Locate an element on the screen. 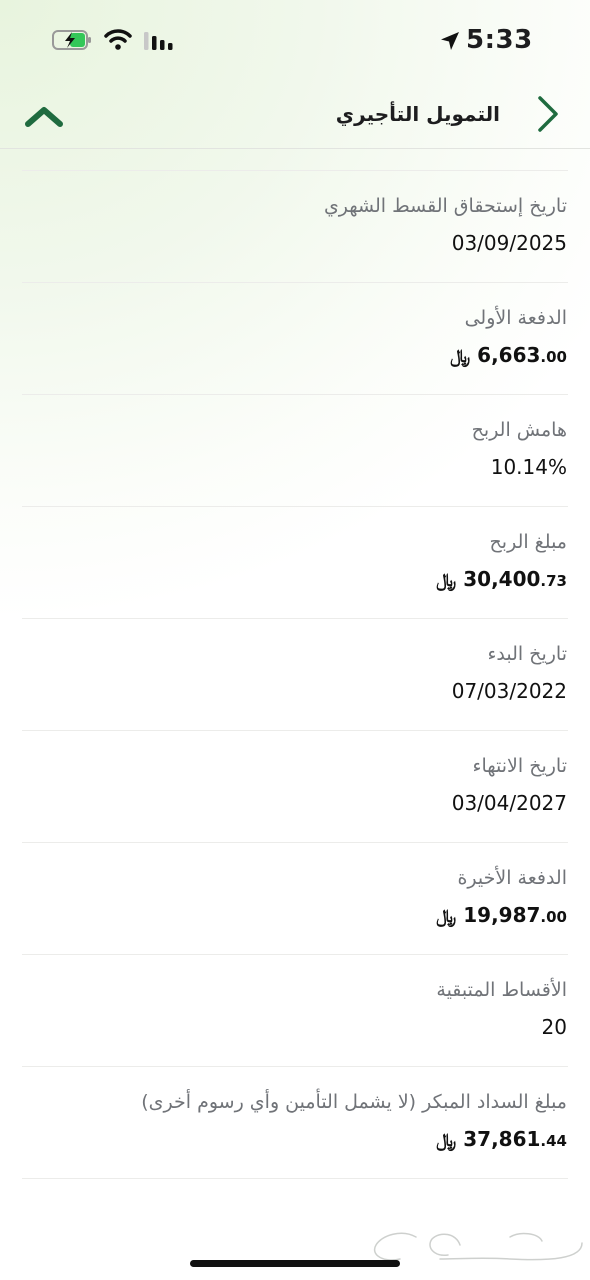  detail-value: 10.14% is located at coordinates (528, 467).